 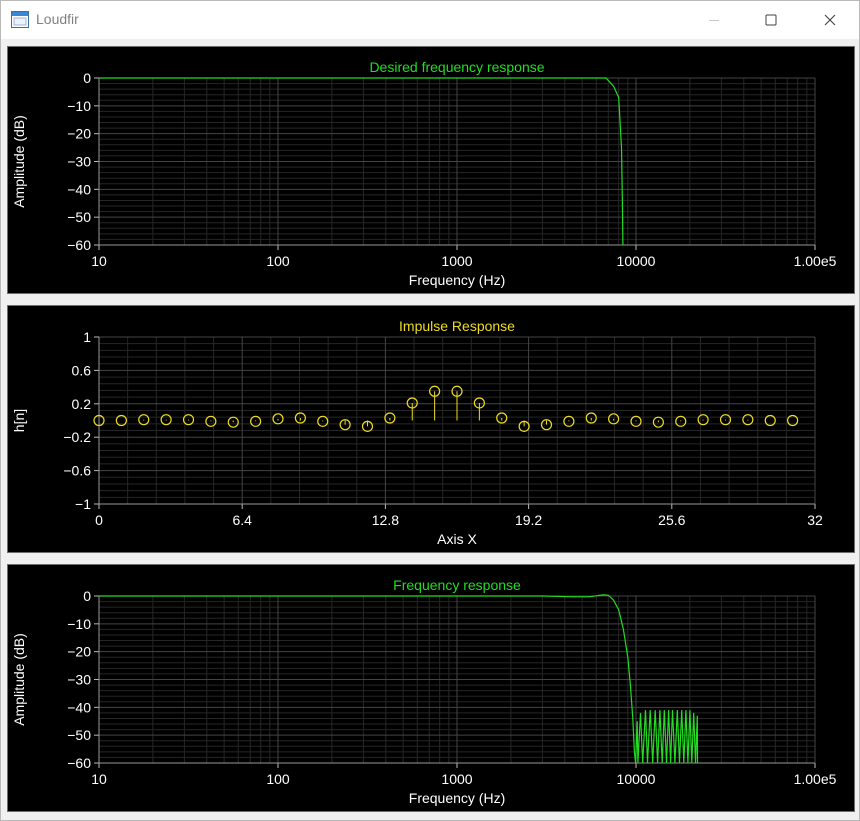 I want to click on maximize-icon, so click(x=771, y=20).